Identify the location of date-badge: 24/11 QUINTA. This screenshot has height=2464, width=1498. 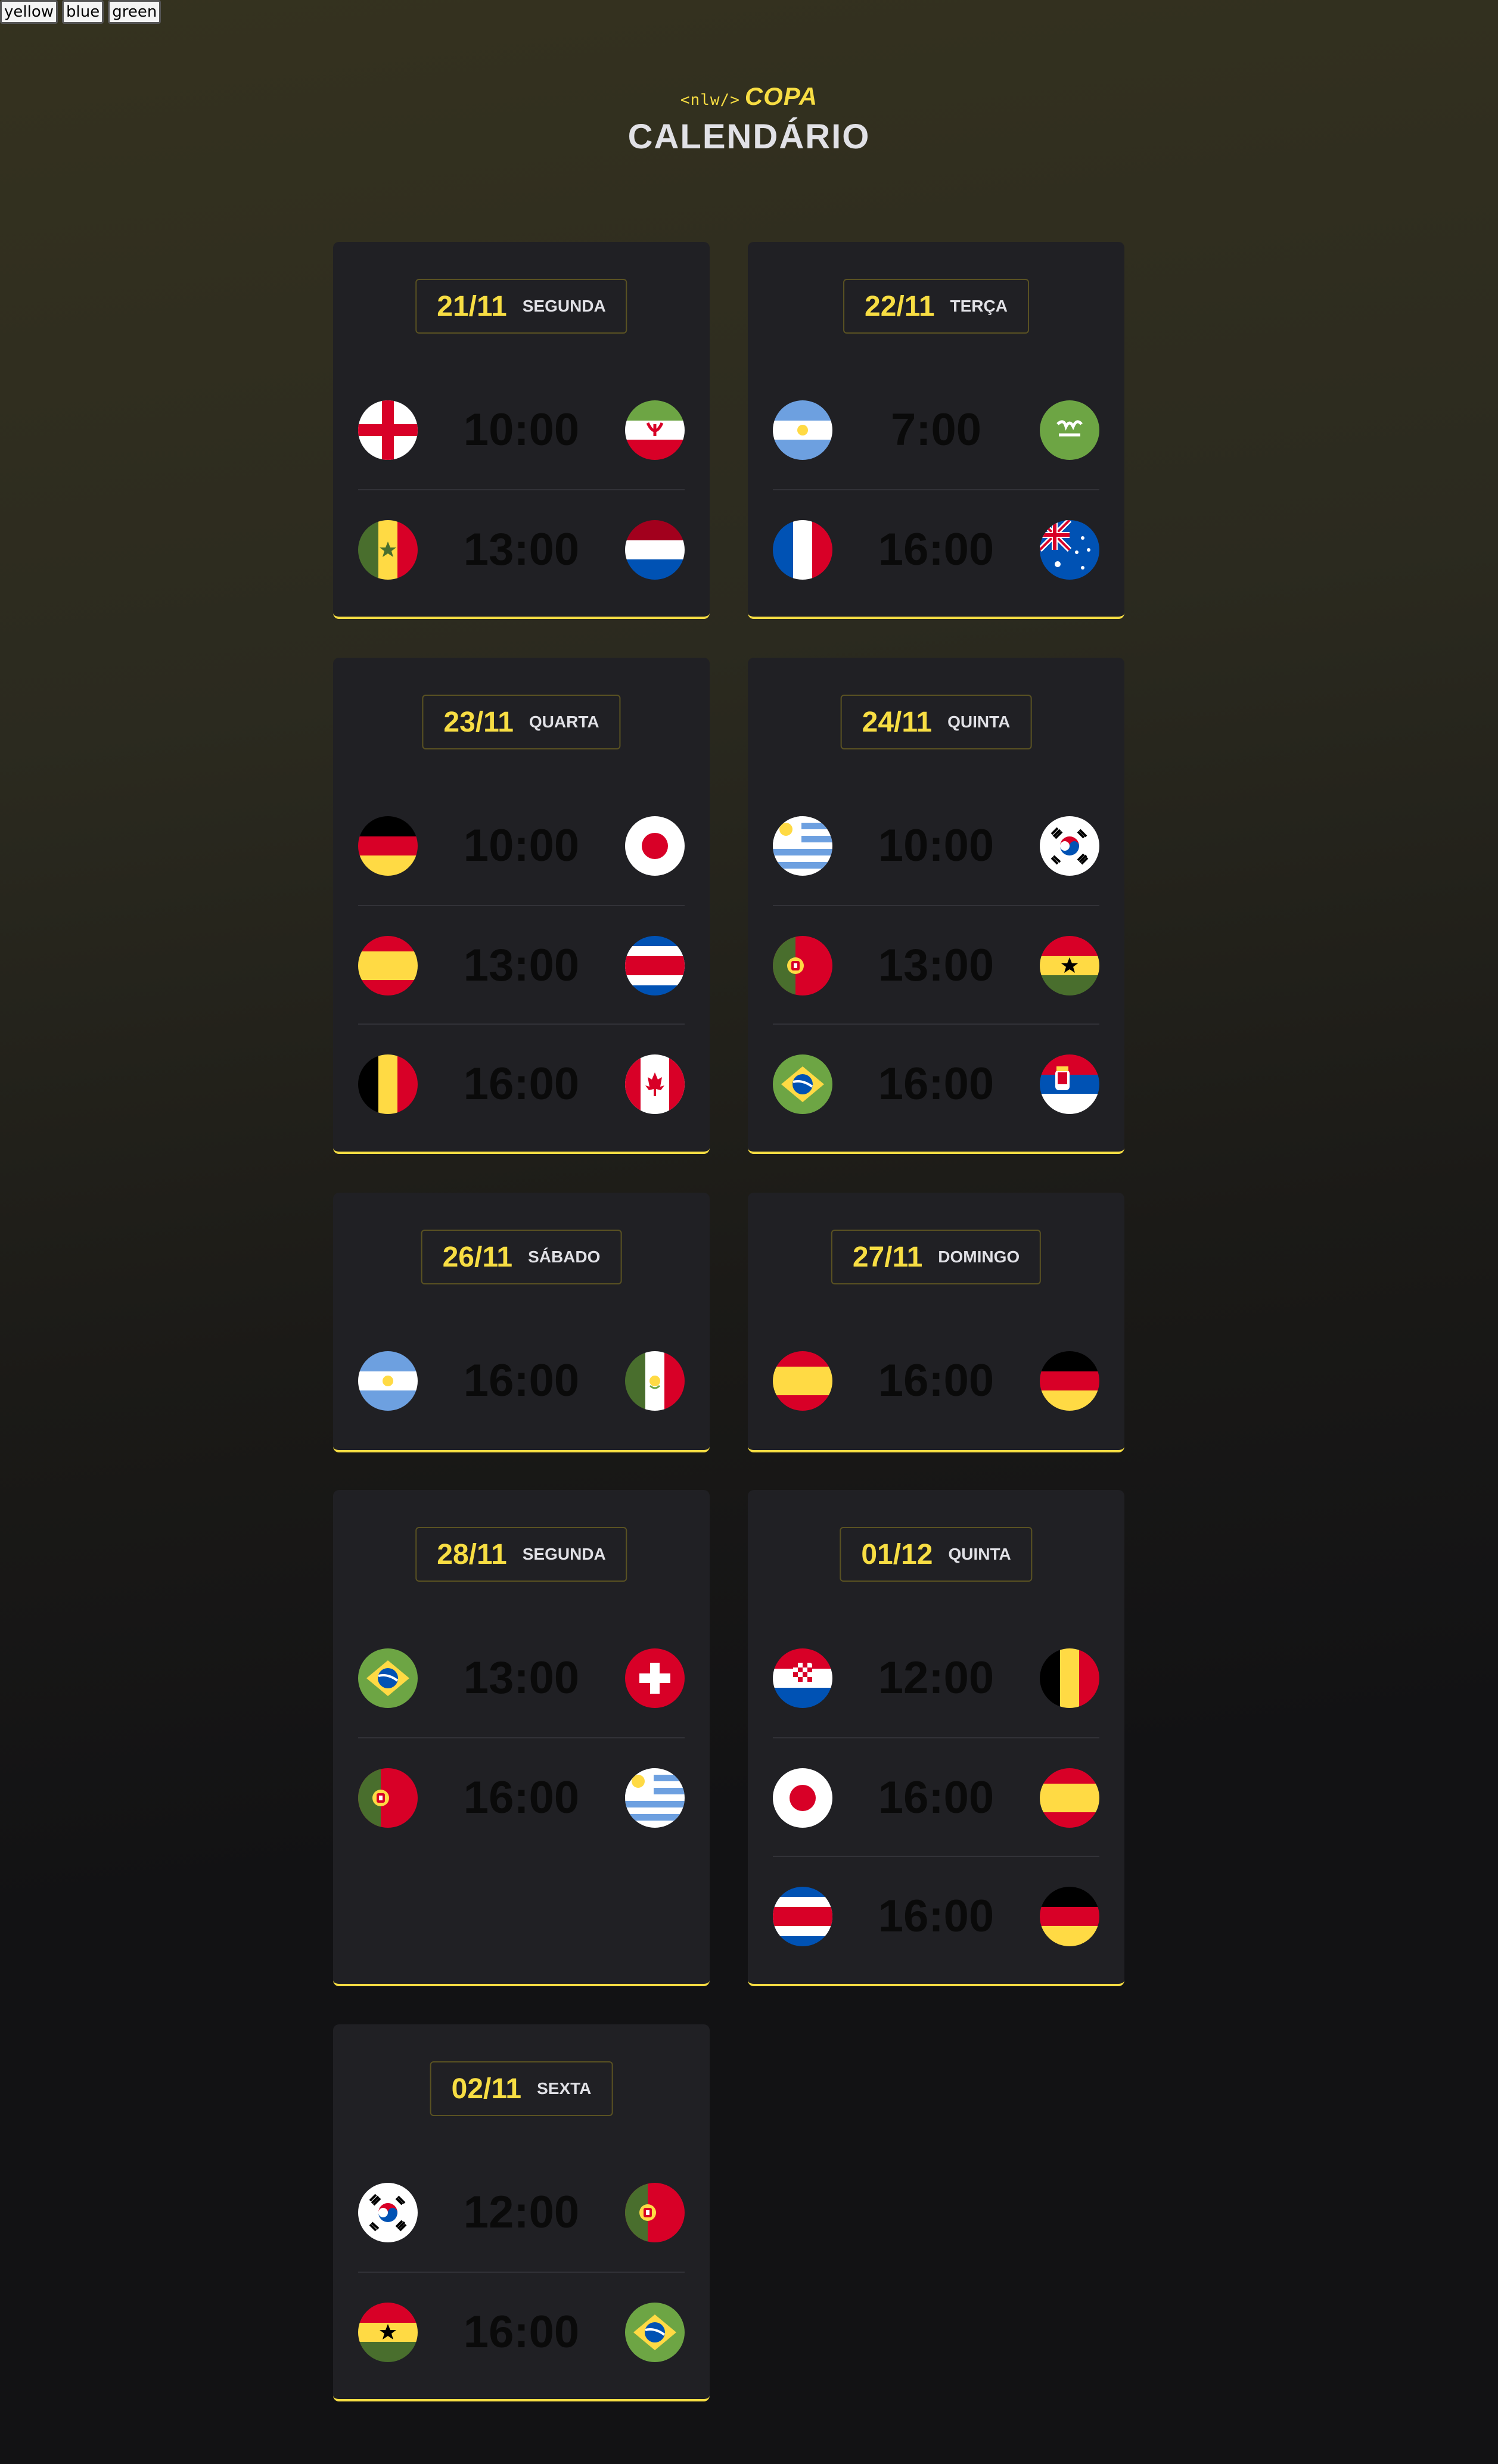
(936, 722).